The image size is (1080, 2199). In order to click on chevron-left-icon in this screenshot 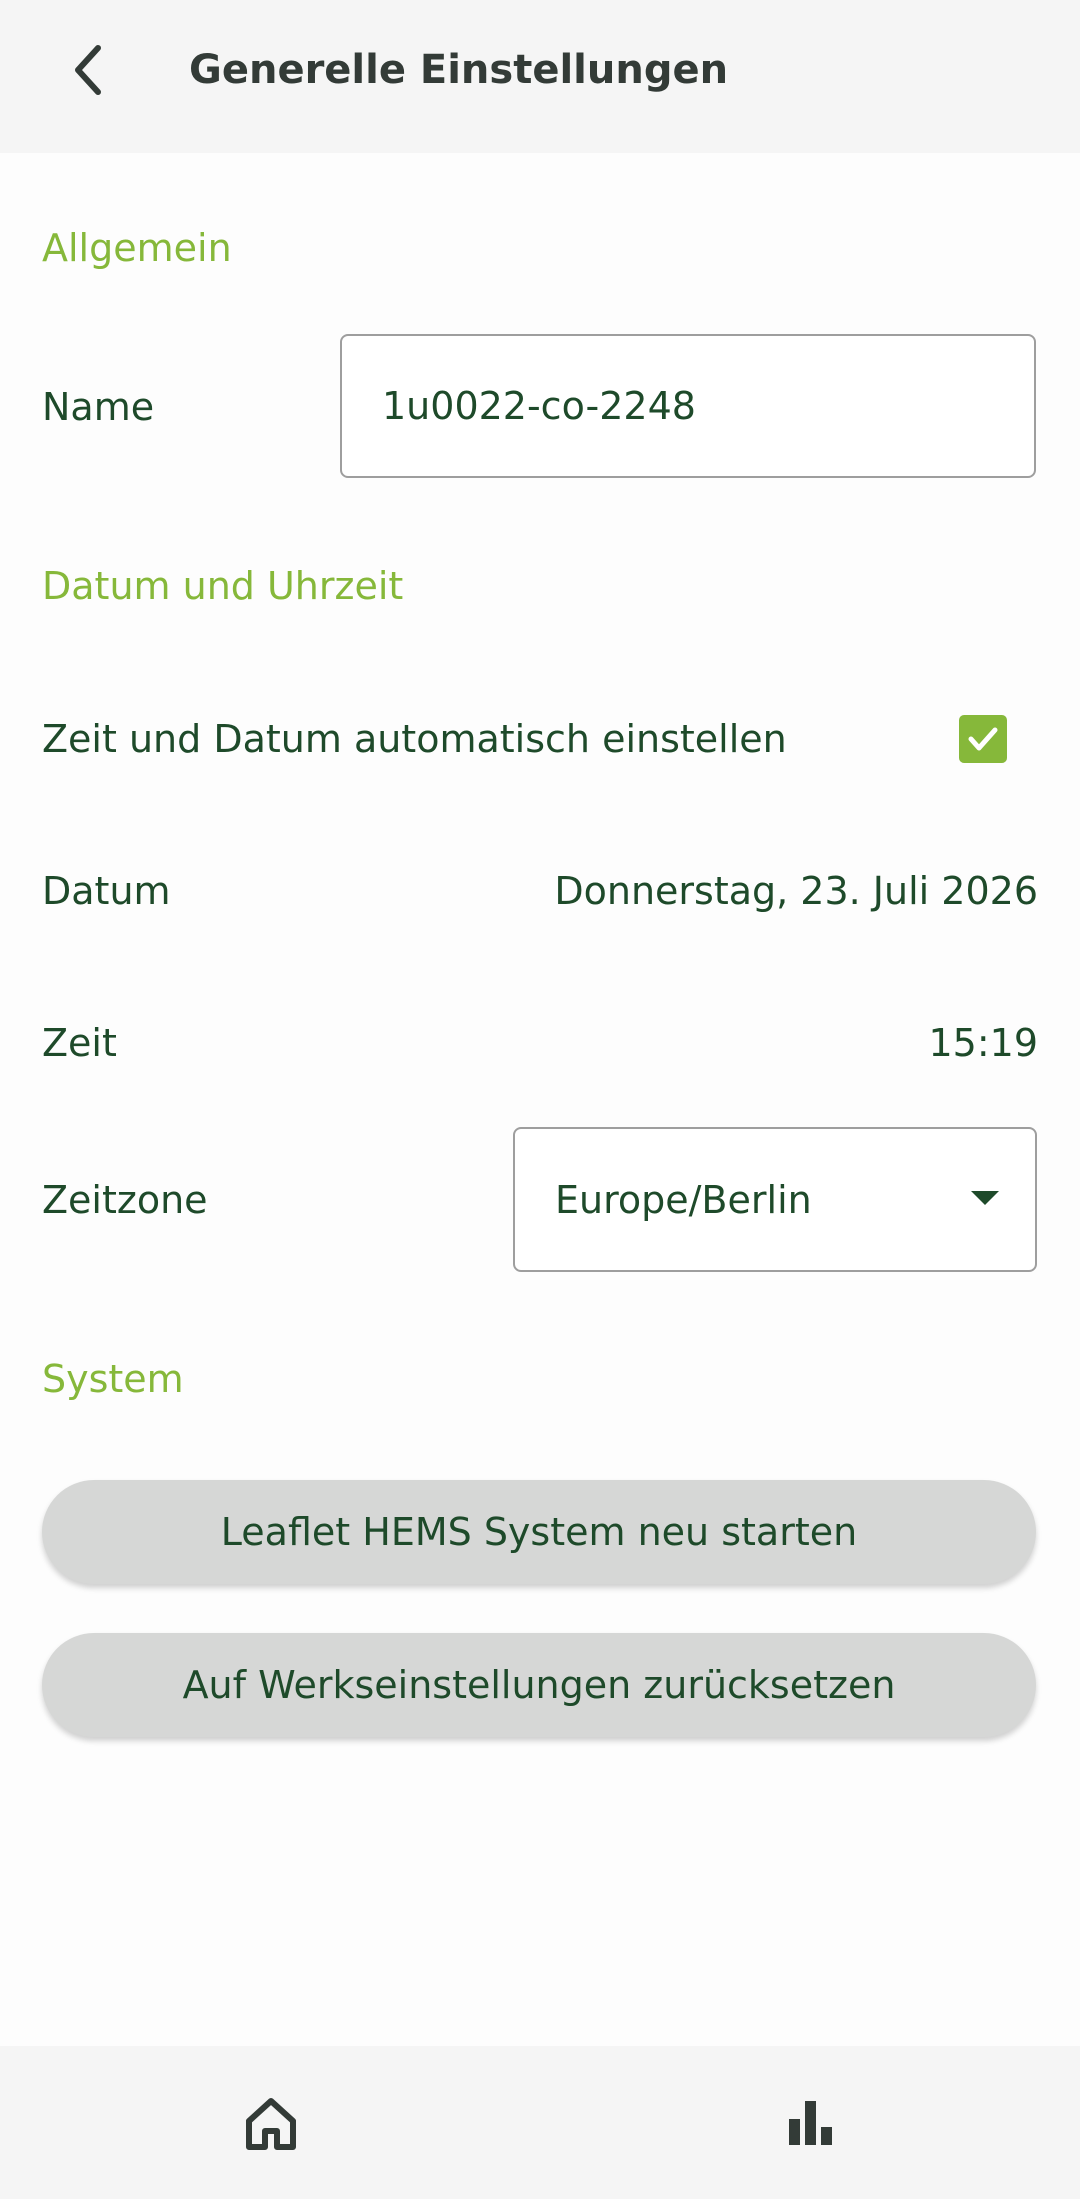, I will do `click(88, 70)`.